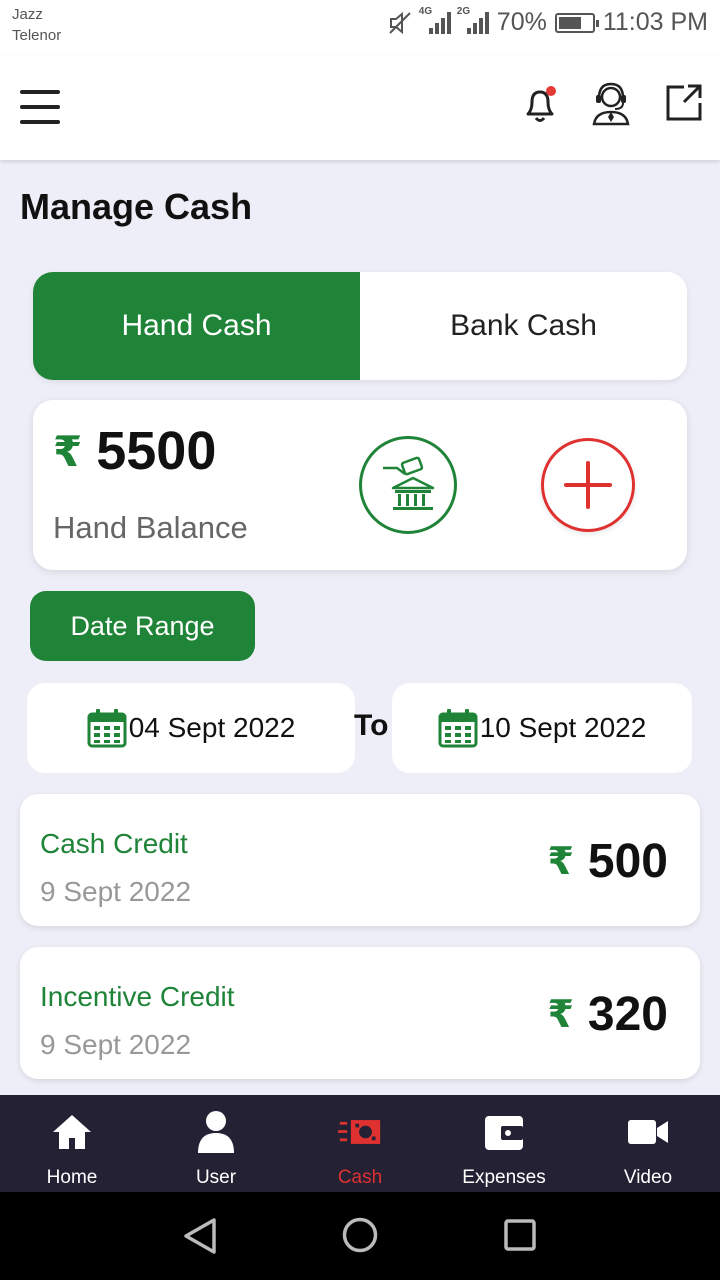 The height and width of the screenshot is (1280, 720). Describe the element at coordinates (648, 1132) in the screenshot. I see `video-icon` at that location.